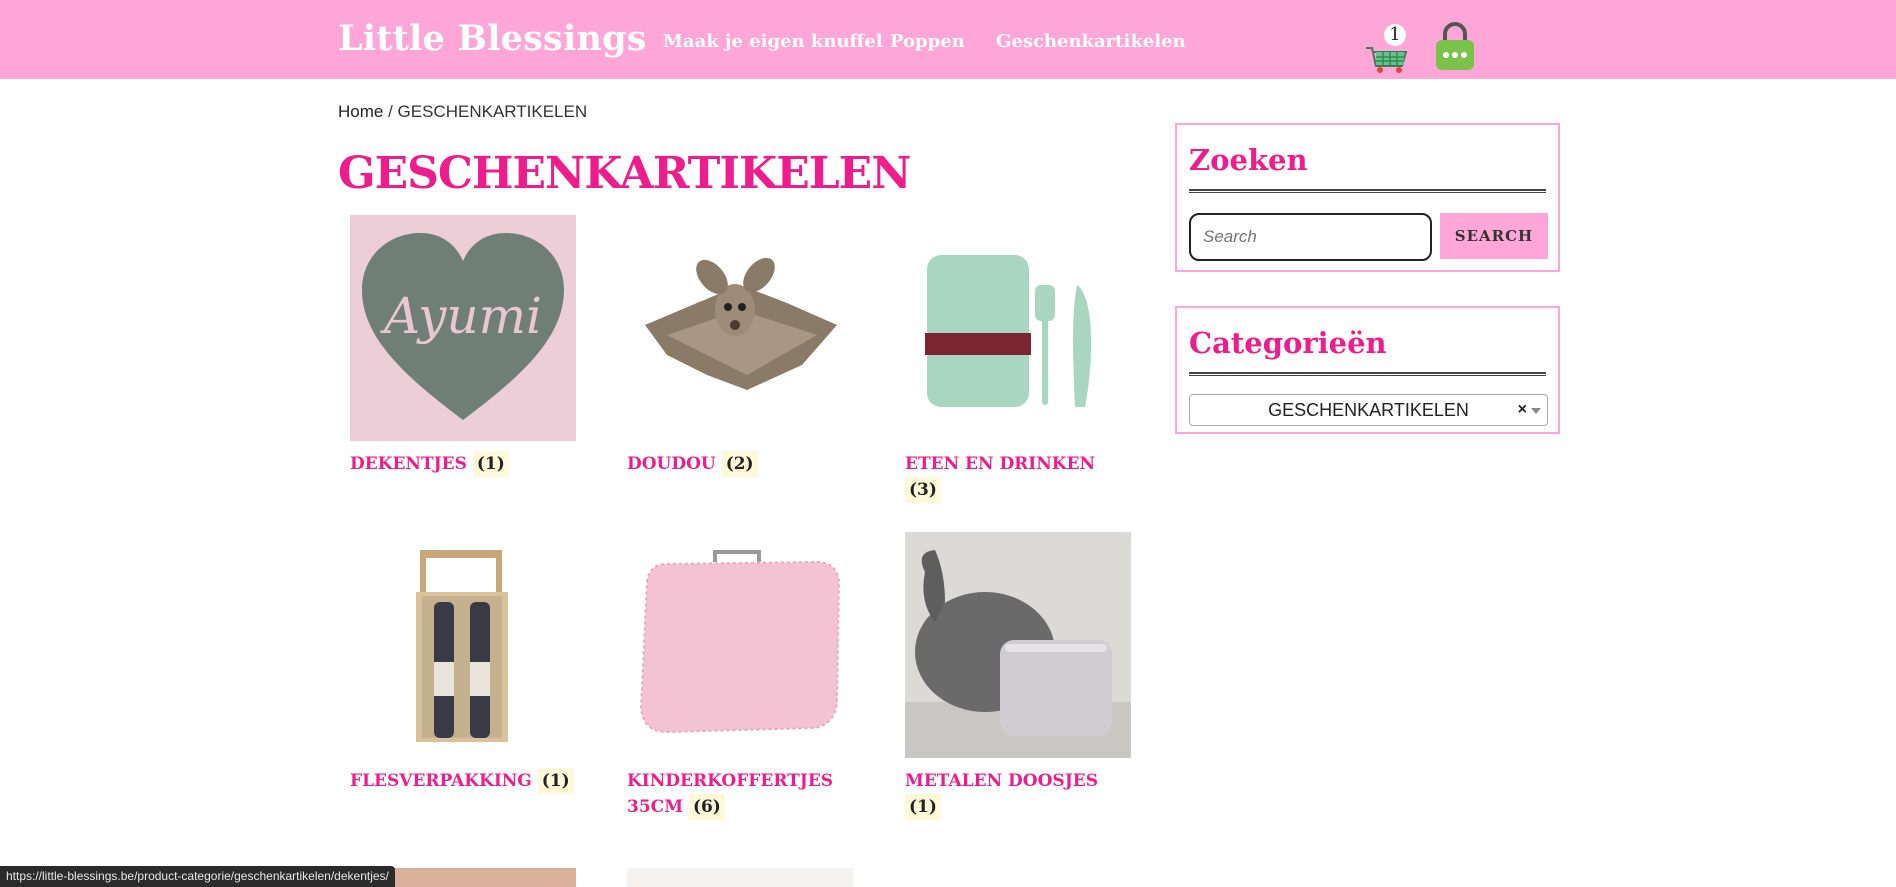 This screenshot has width=1896, height=887. I want to click on categories-widget: Categorieën GESCHENKARTIKELEN ×, so click(1367, 370).